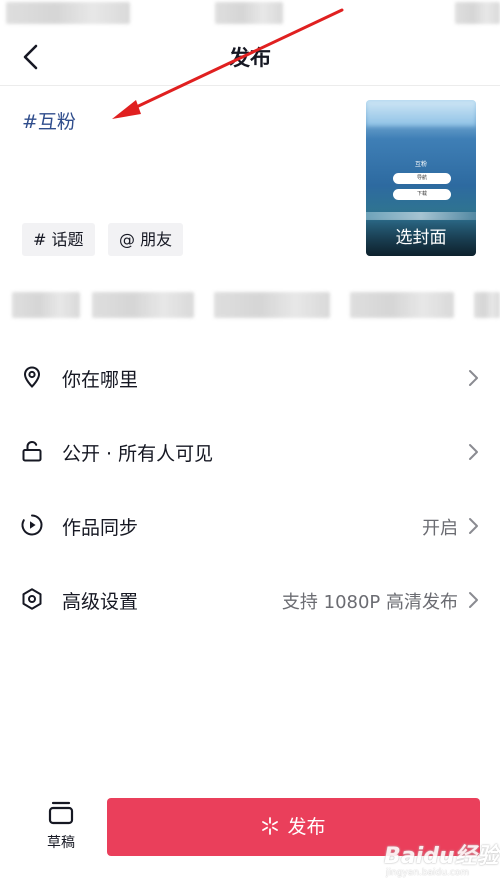 The width and height of the screenshot is (500, 889). What do you see at coordinates (440, 528) in the screenshot?
I see `sync-value: 开启` at bounding box center [440, 528].